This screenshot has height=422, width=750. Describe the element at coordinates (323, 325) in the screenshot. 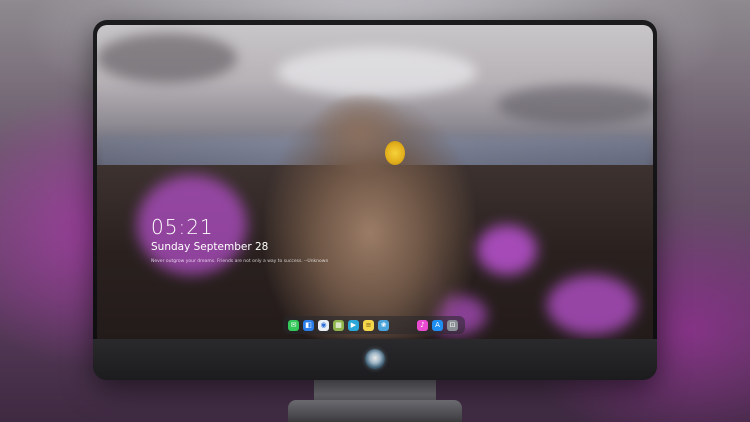

I see `safari-icon: ◉` at that location.